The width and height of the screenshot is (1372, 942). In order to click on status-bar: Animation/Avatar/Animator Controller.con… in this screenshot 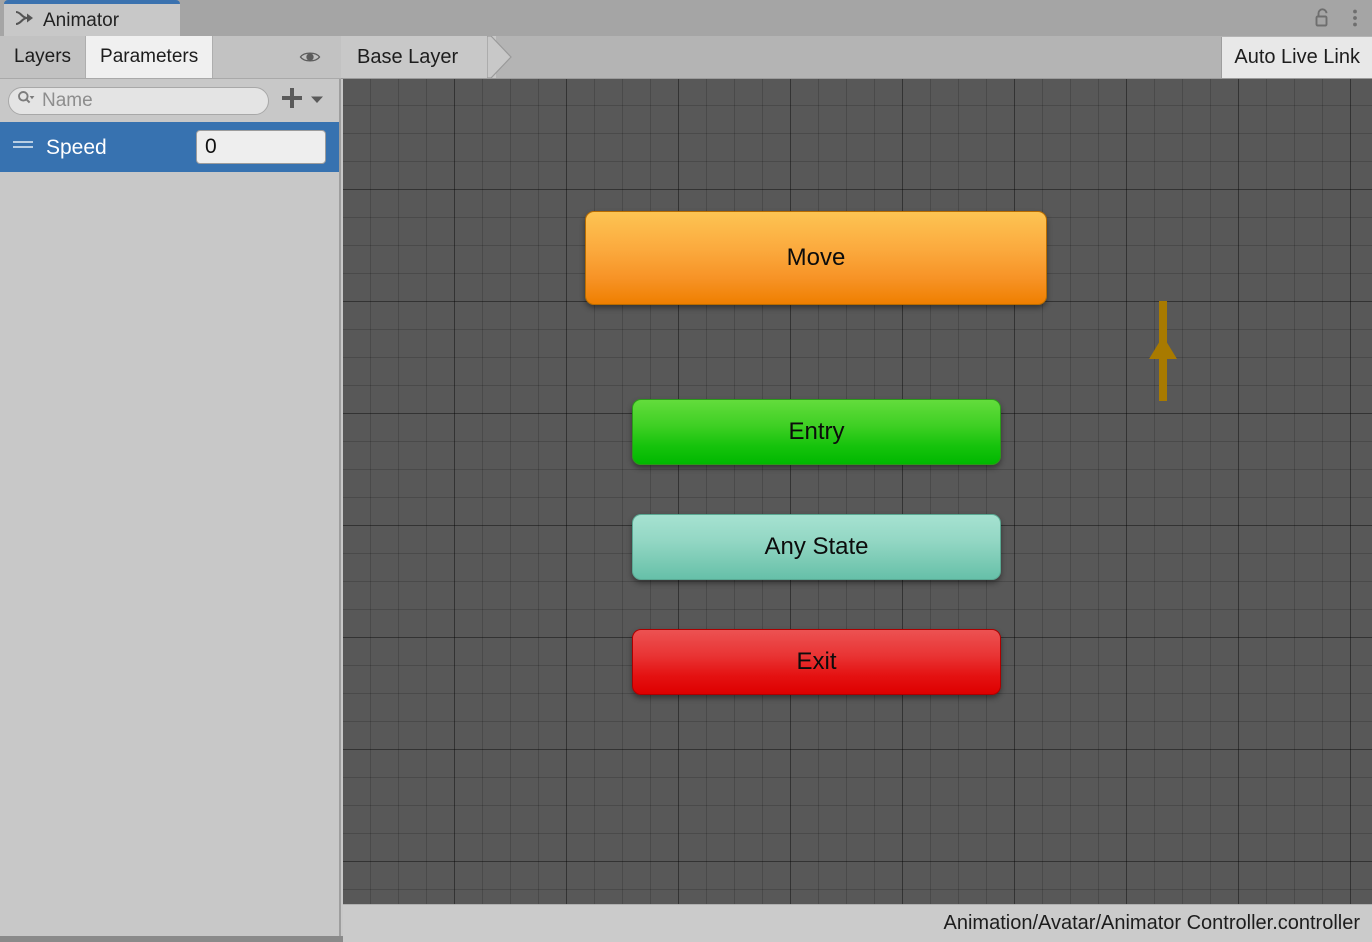, I will do `click(857, 923)`.